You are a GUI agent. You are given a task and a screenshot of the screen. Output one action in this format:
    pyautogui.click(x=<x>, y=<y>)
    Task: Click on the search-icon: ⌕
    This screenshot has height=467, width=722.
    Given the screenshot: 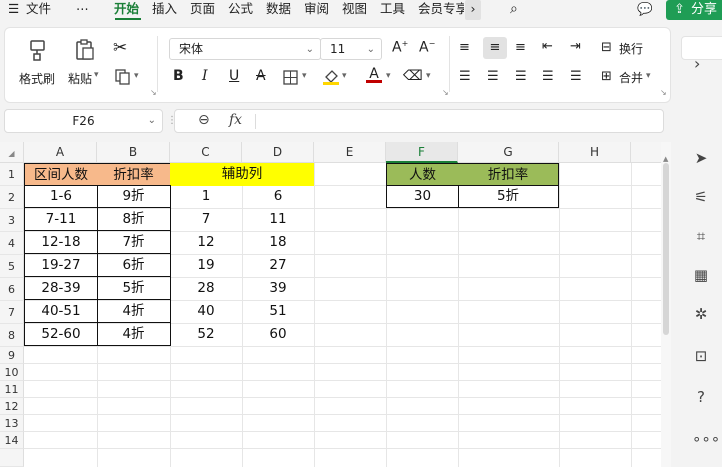 What is the action you would take?
    pyautogui.click(x=514, y=10)
    